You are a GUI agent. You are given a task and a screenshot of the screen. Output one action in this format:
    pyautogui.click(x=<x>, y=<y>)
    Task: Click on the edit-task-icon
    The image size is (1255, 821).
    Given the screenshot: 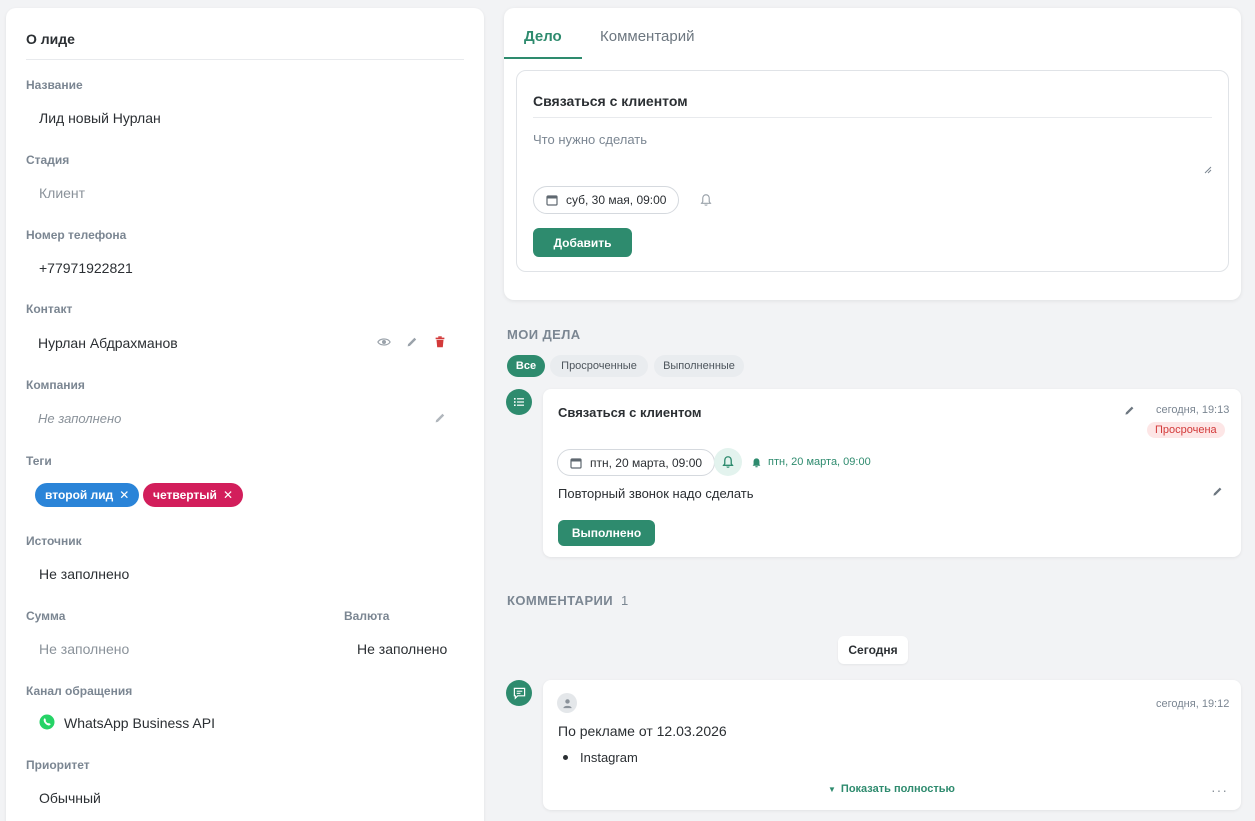 What is the action you would take?
    pyautogui.click(x=1129, y=410)
    